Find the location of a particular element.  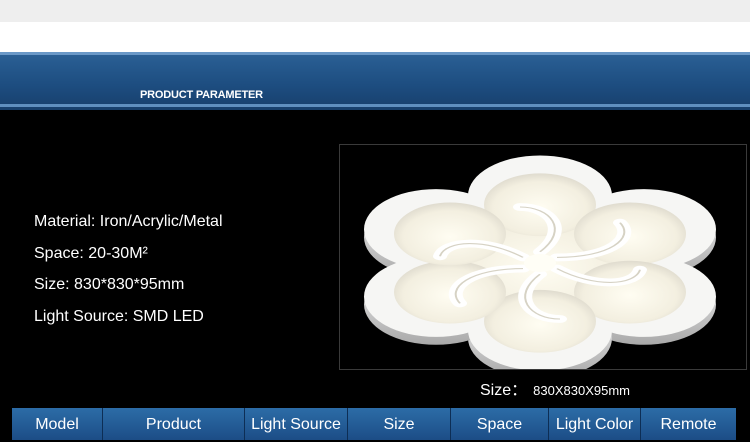

table-header-cell: Model is located at coordinates (57, 424).